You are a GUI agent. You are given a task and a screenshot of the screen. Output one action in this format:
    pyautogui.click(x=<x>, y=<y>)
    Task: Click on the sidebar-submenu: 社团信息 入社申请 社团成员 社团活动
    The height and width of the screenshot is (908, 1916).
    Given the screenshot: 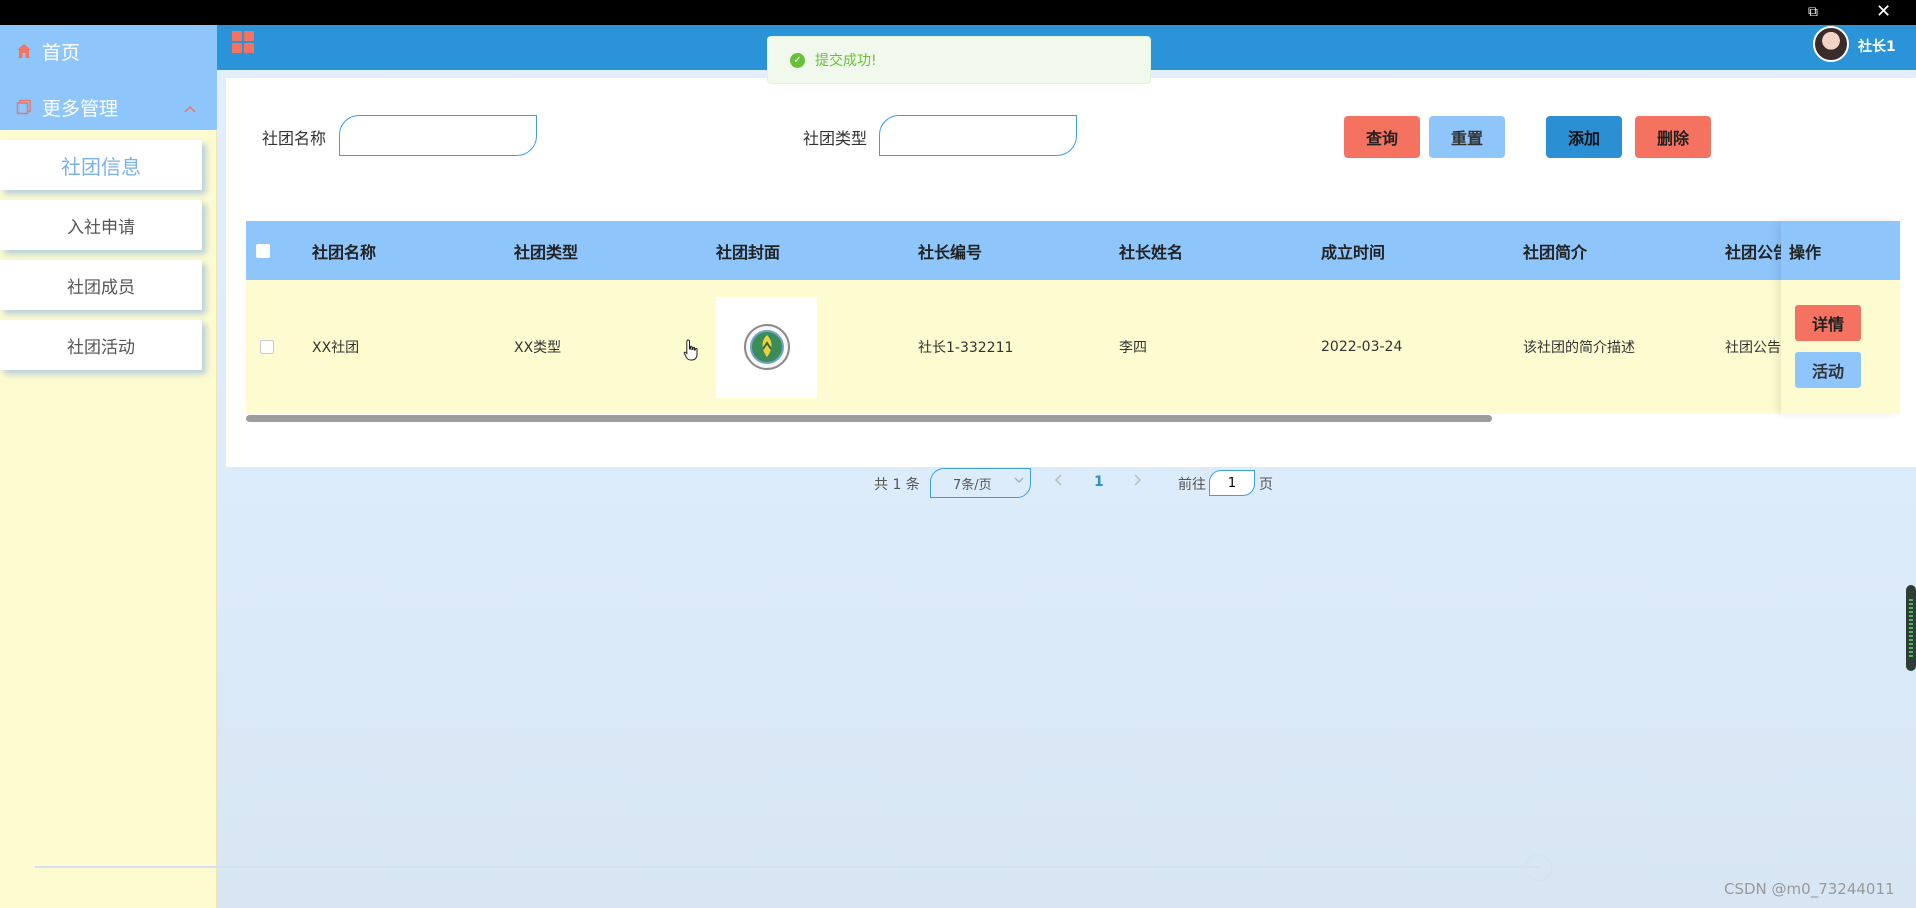 What is the action you would take?
    pyautogui.click(x=105, y=260)
    